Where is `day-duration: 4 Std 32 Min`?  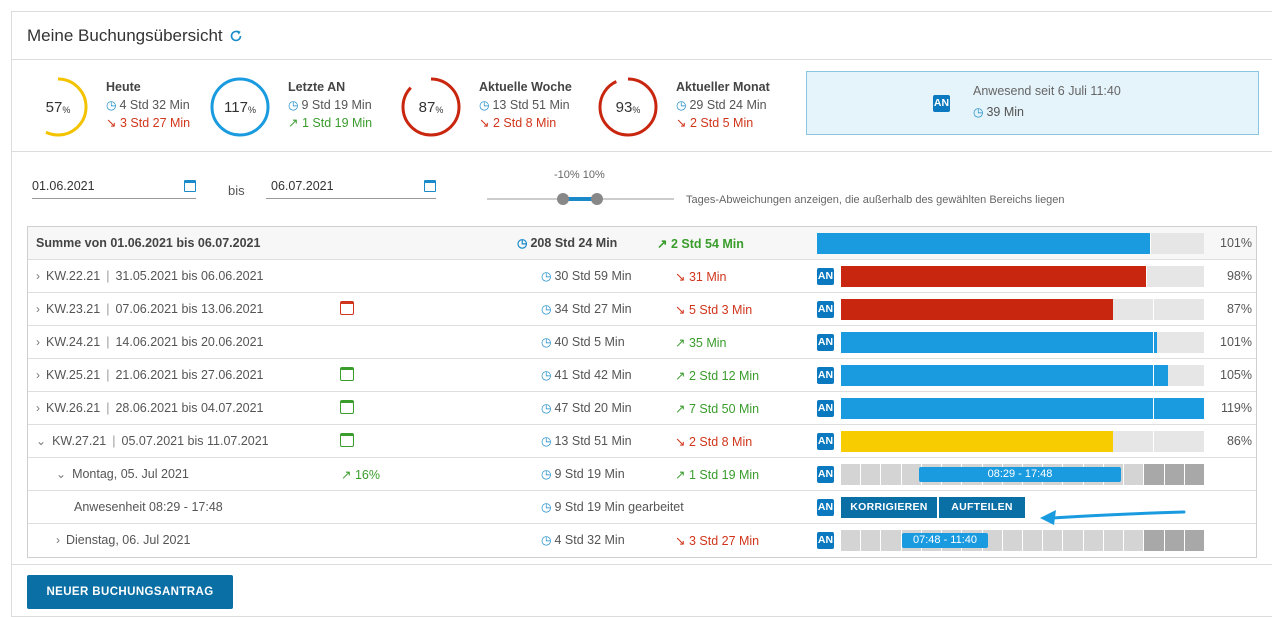
day-duration: 4 Std 32 Min is located at coordinates (589, 540).